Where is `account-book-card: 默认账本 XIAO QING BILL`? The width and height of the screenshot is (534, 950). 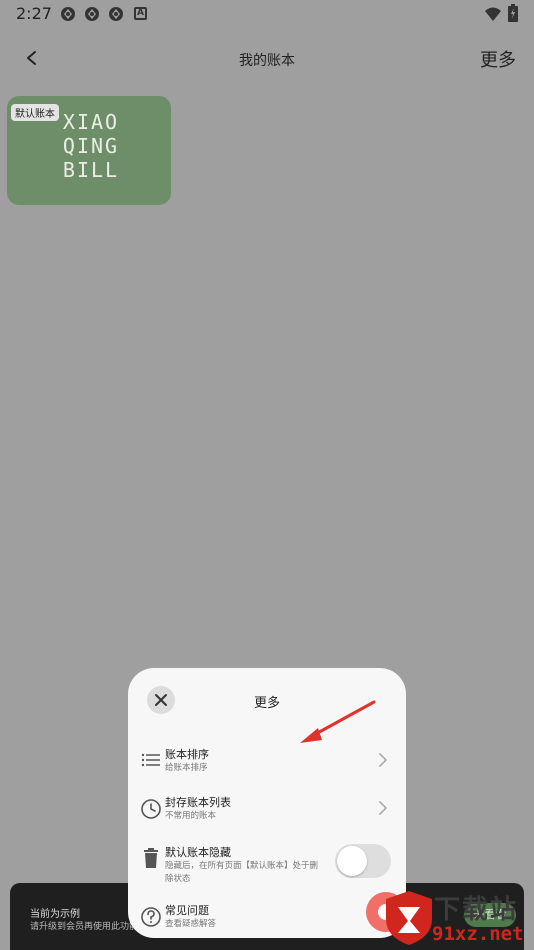
account-book-card: 默认账本 XIAO QING BILL is located at coordinates (89, 150).